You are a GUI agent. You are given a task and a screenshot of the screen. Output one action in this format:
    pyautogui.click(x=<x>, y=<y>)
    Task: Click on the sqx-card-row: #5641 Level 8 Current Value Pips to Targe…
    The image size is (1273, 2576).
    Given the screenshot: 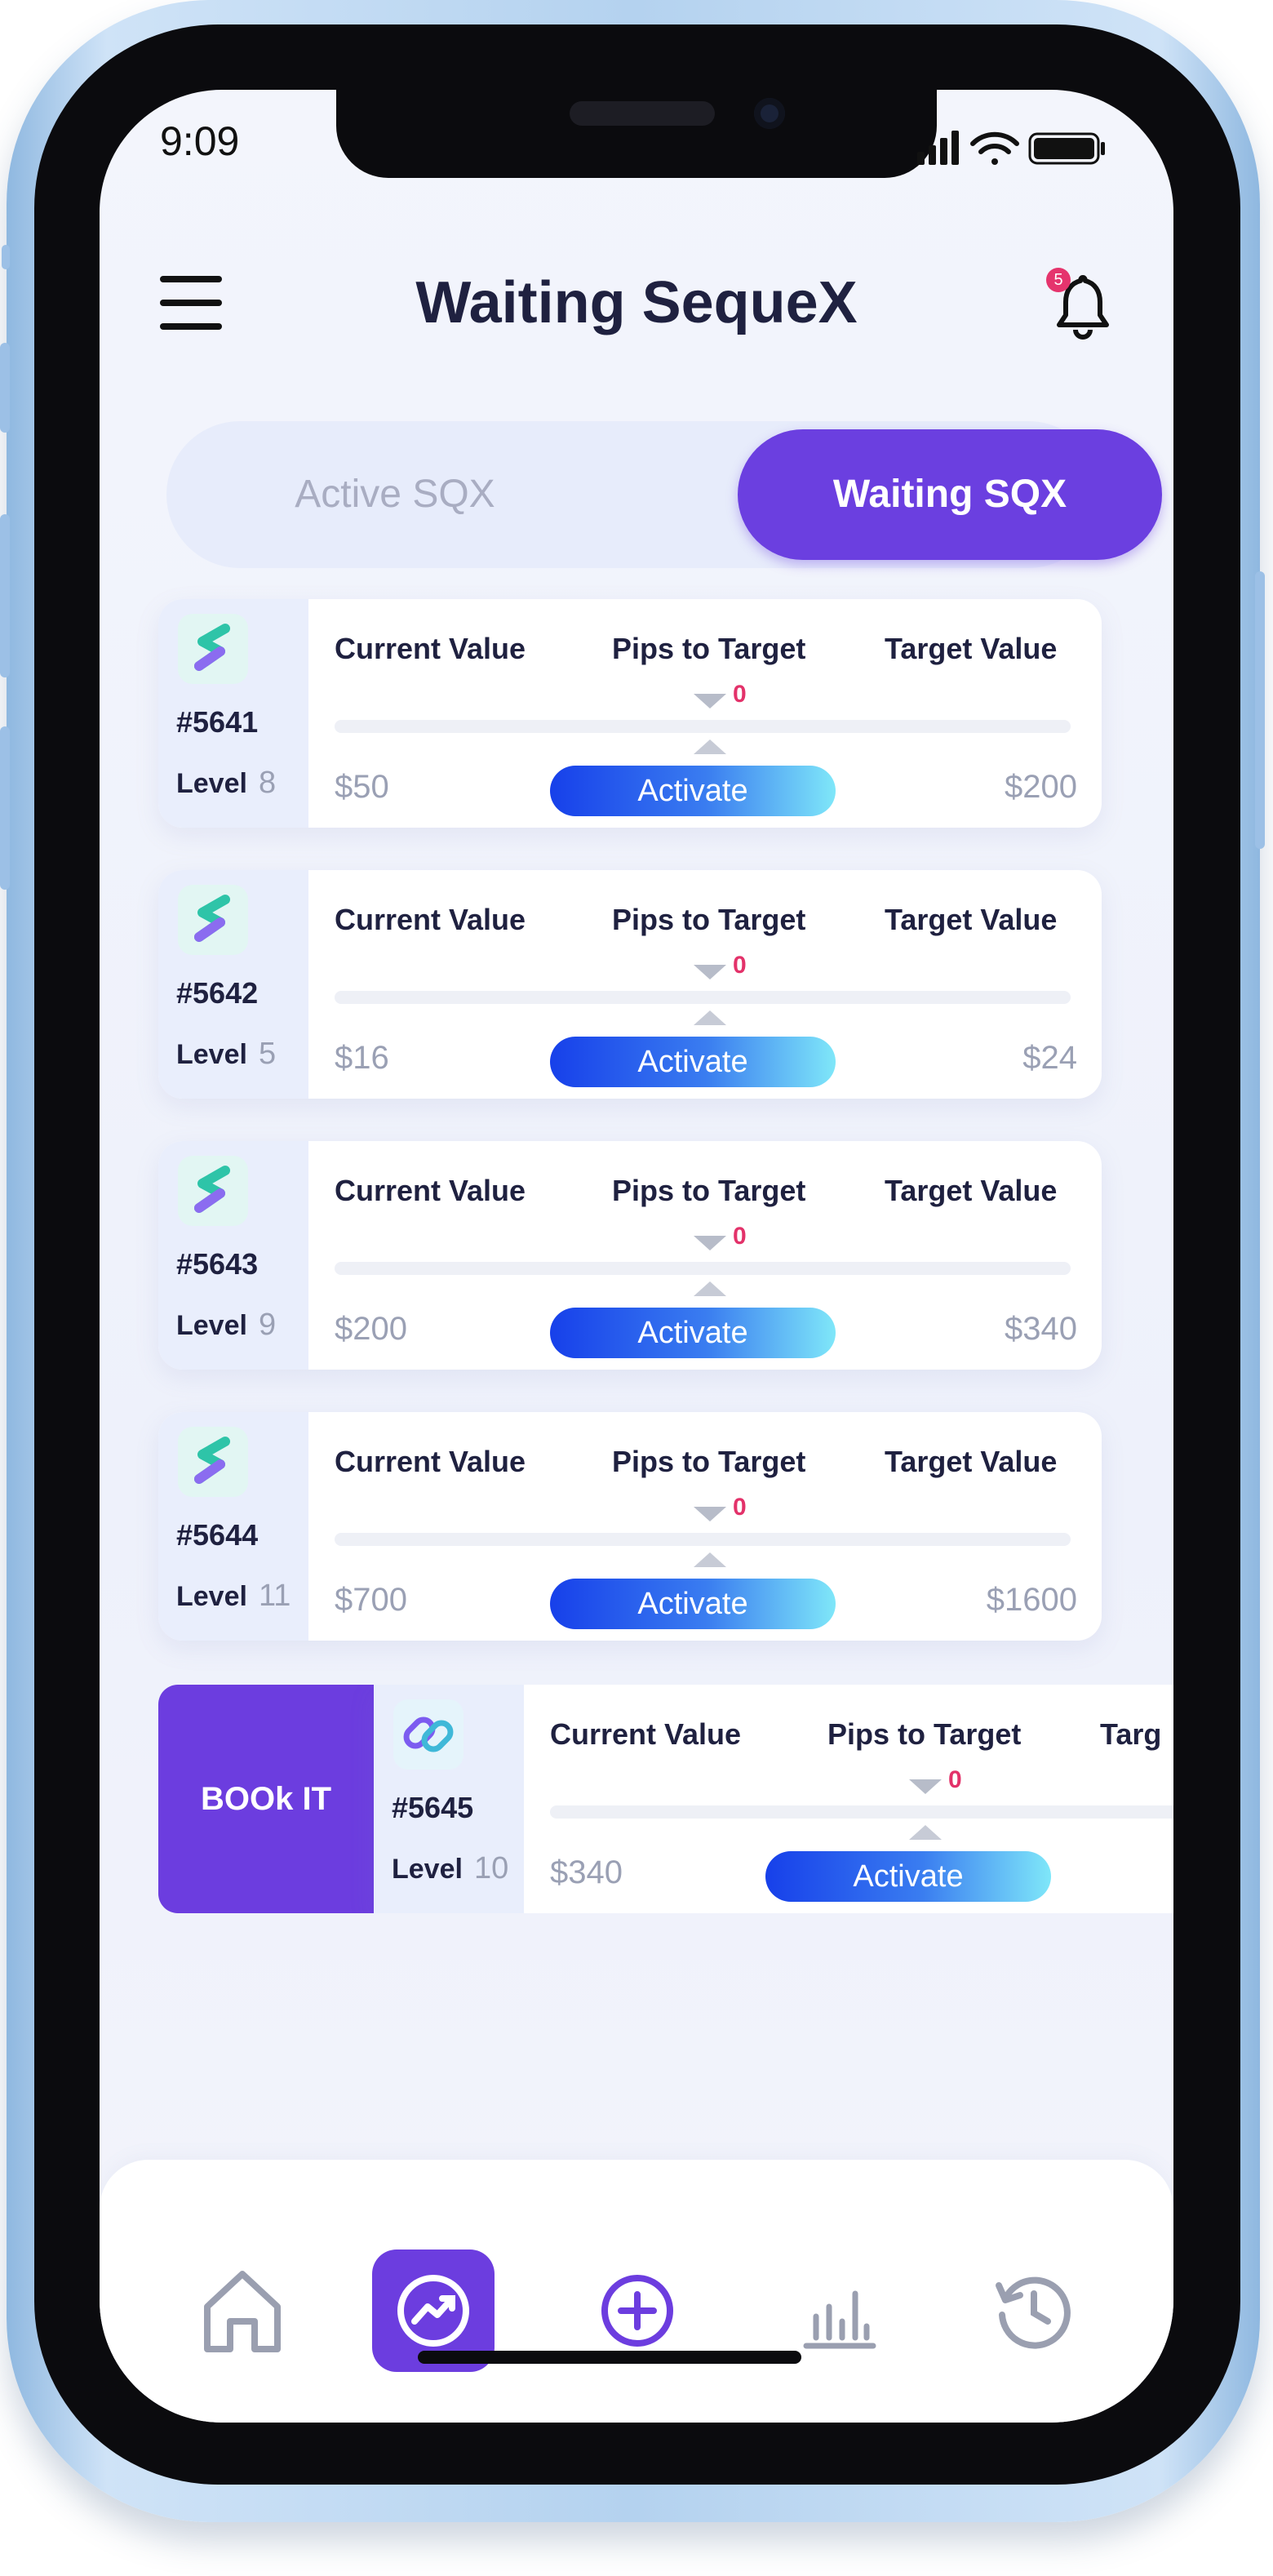 What is the action you would take?
    pyautogui.click(x=630, y=713)
    